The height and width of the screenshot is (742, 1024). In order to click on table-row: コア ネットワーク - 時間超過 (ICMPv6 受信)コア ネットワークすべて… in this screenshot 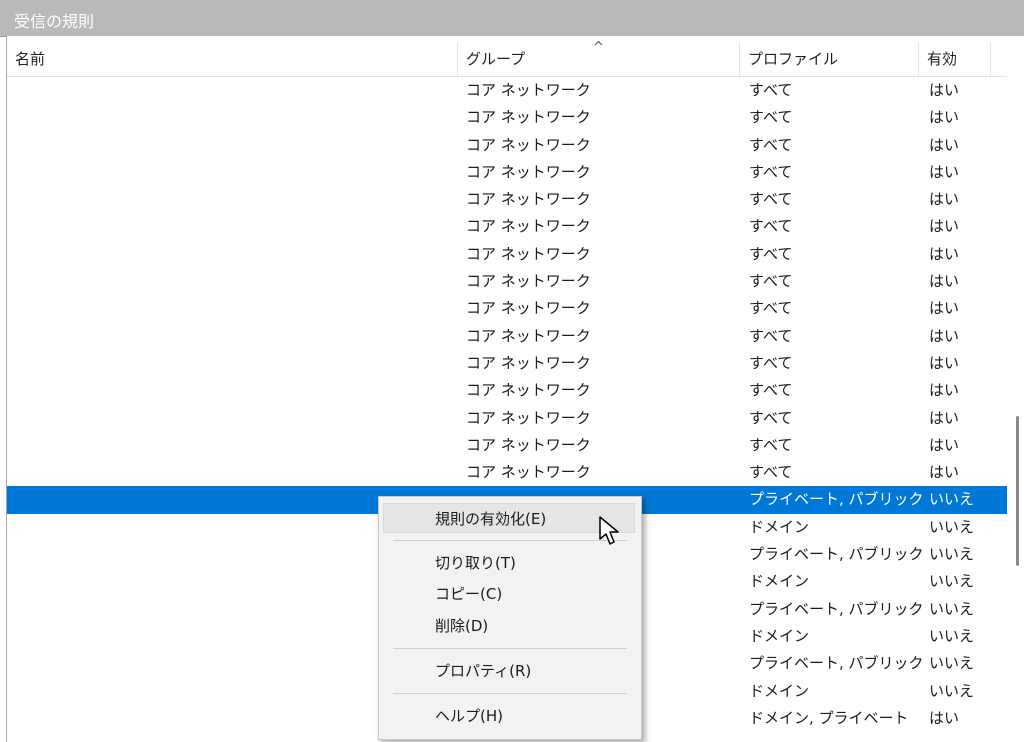, I will do `click(507, 390)`.